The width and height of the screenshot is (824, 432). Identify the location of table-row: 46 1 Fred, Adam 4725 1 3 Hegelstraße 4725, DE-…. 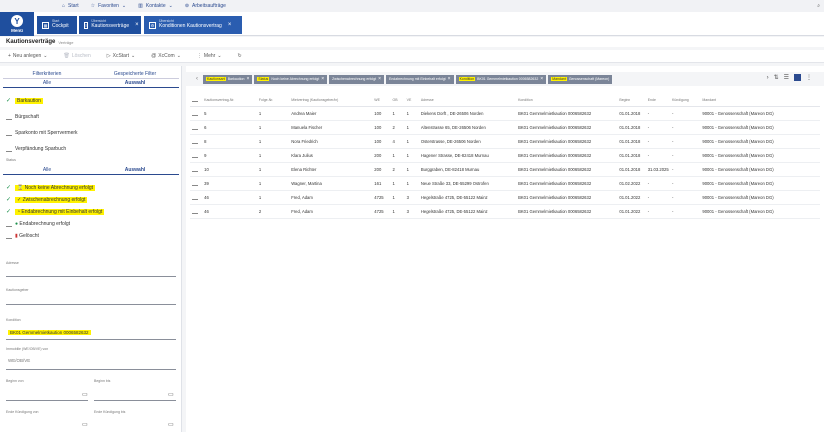
(505, 197).